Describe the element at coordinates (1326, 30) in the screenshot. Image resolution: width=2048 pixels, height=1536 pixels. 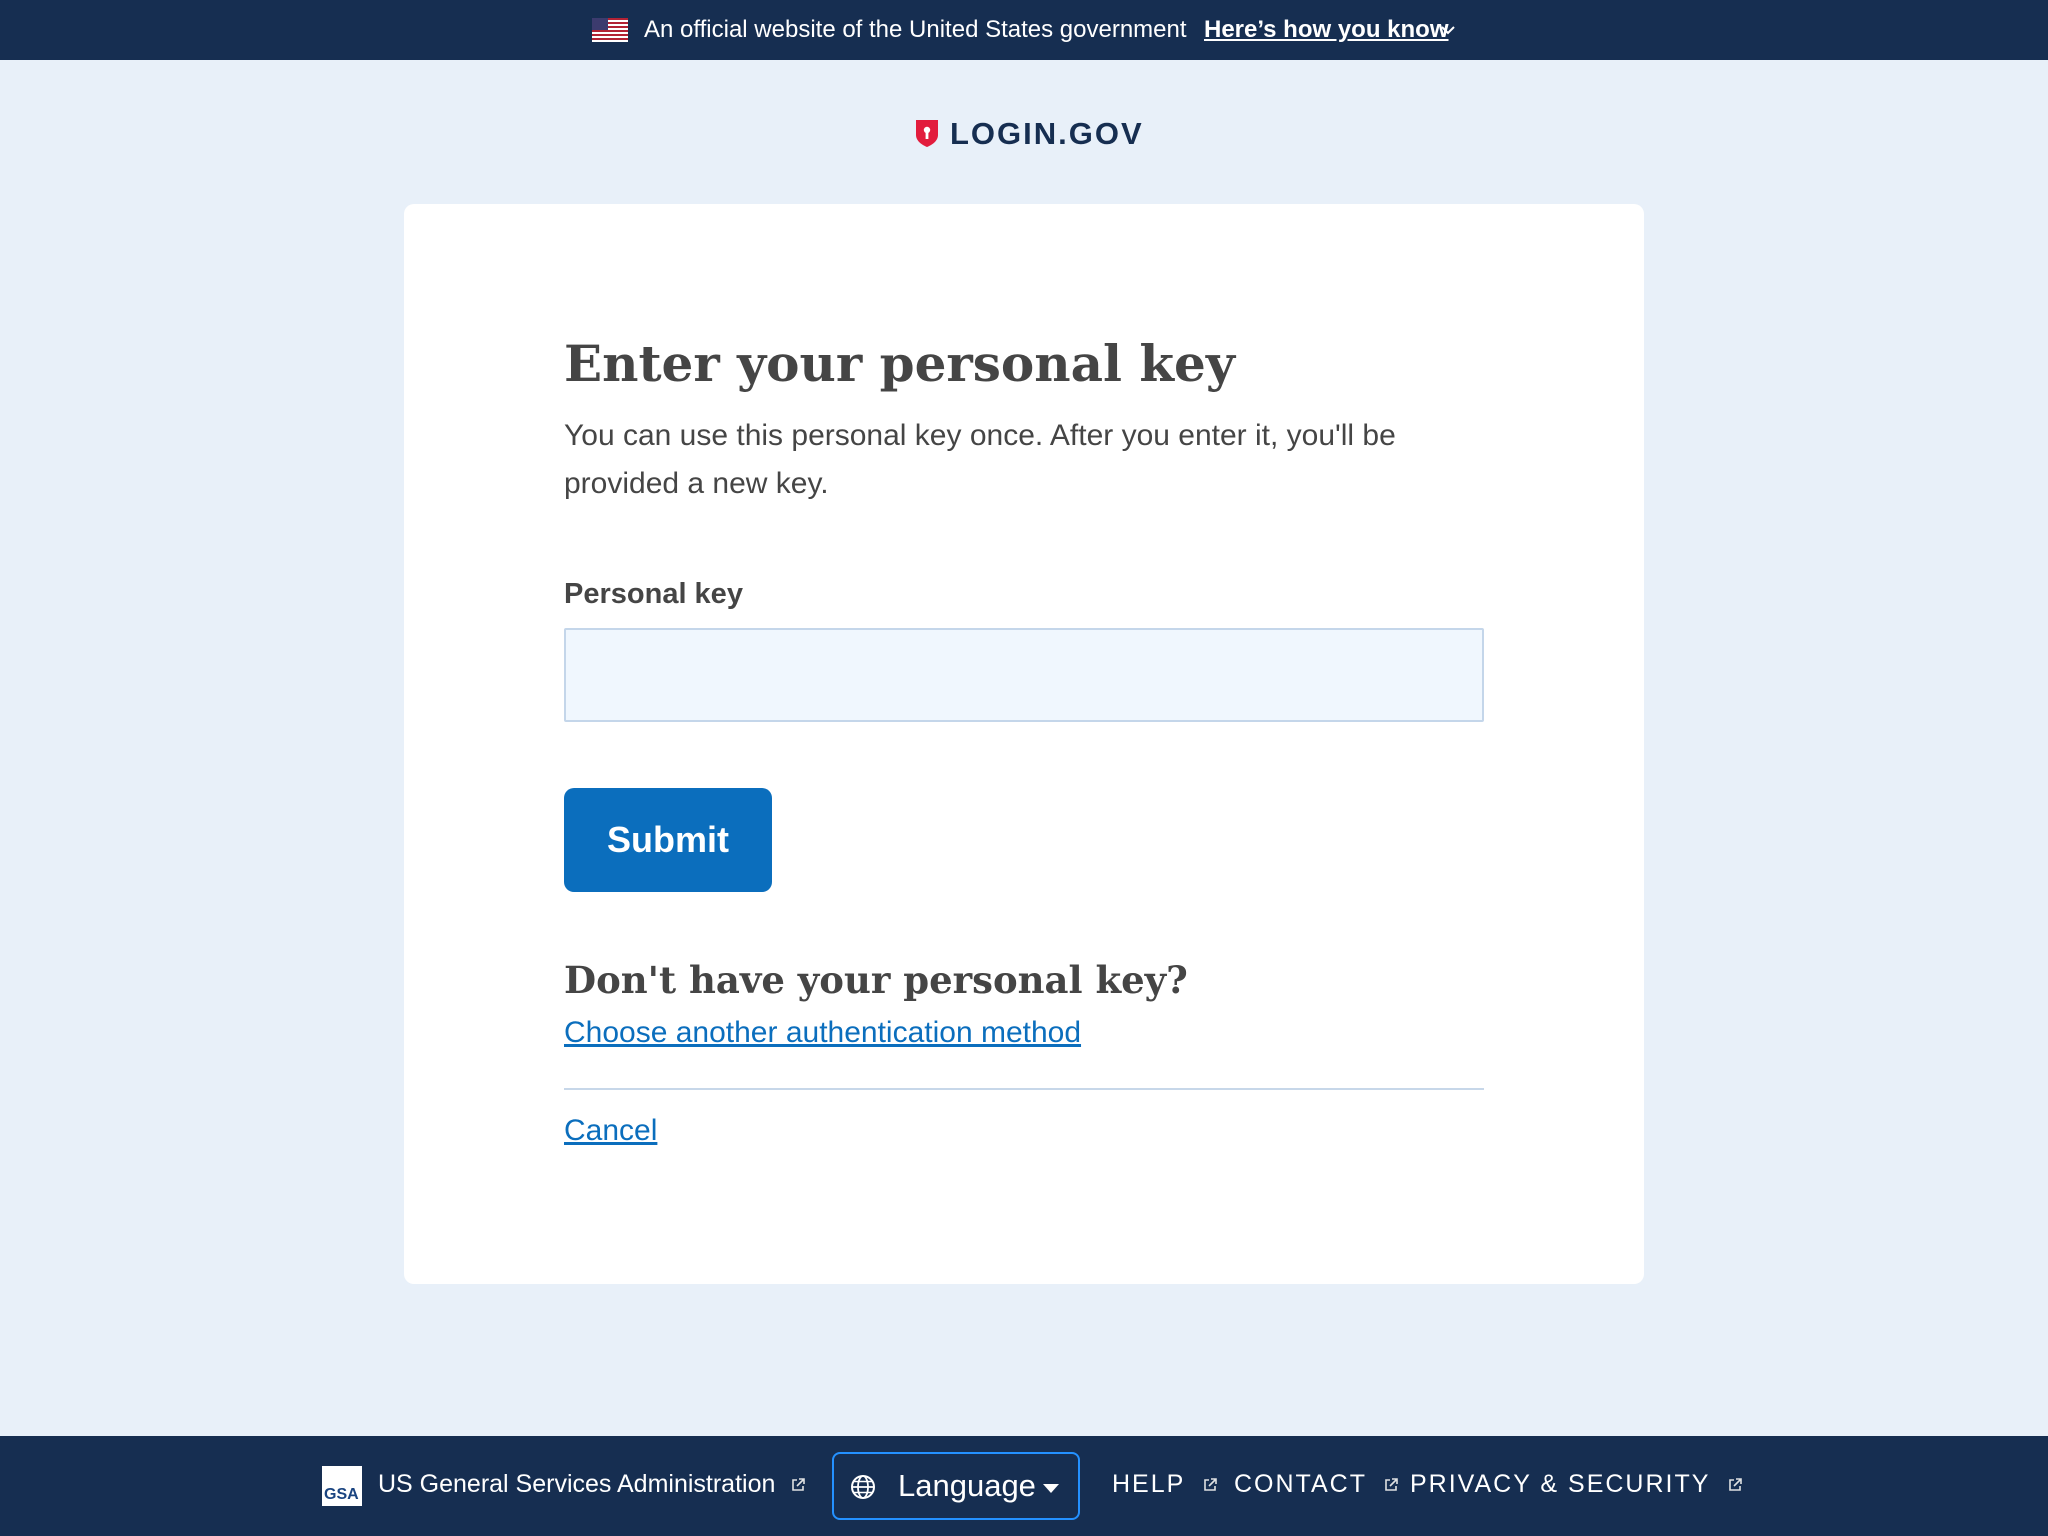
I see `how-you-know-link: Here’s how you know` at that location.